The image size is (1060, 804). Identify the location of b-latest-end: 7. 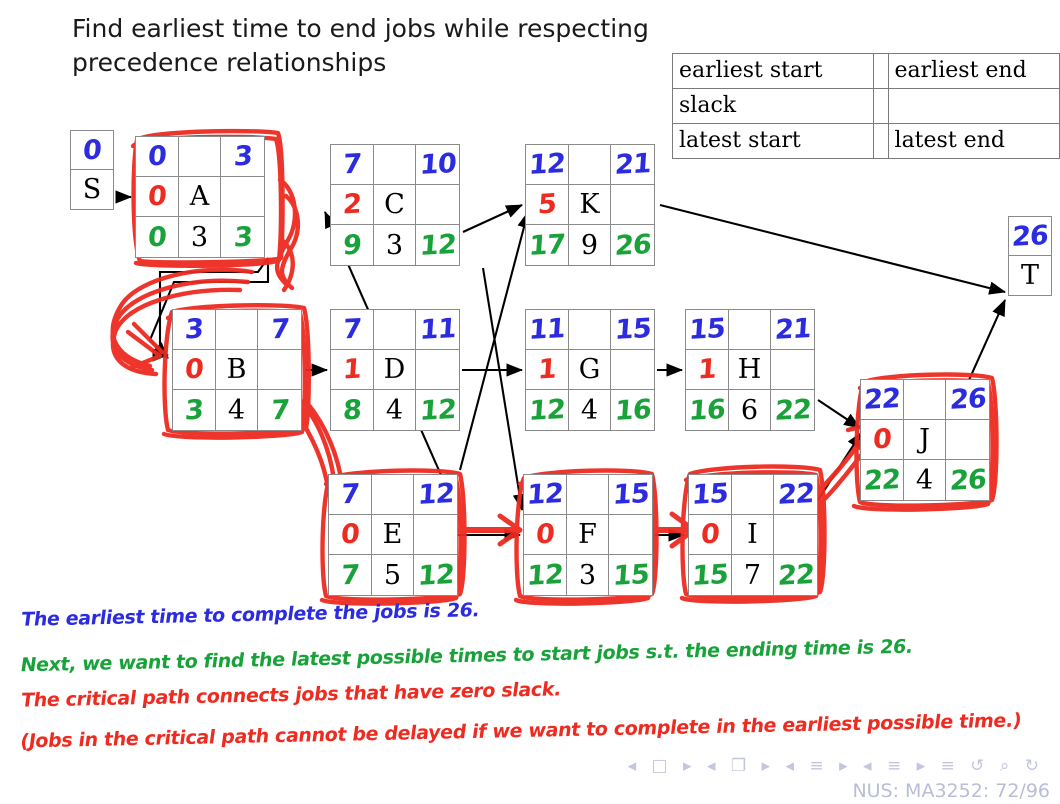
(279, 410).